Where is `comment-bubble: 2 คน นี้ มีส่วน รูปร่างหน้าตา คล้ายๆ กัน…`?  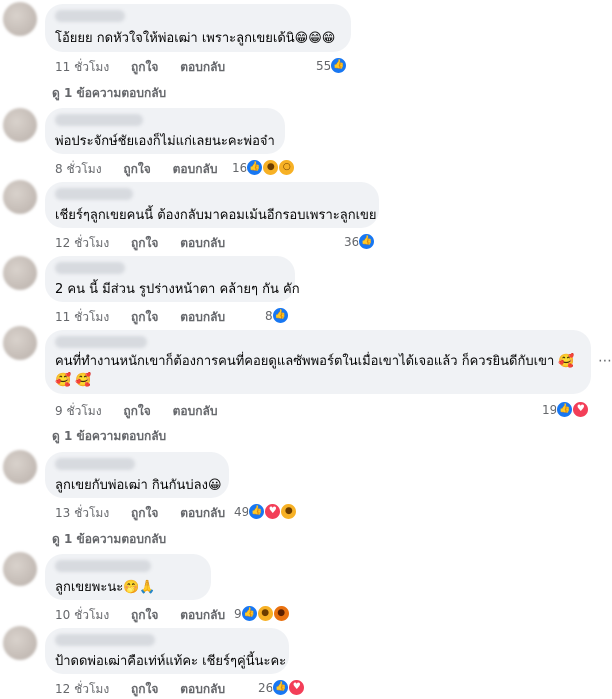
comment-bubble: 2 คน นี้ มีส่วน รูปร่างหน้าตา คล้ายๆ กัน… is located at coordinates (172, 279).